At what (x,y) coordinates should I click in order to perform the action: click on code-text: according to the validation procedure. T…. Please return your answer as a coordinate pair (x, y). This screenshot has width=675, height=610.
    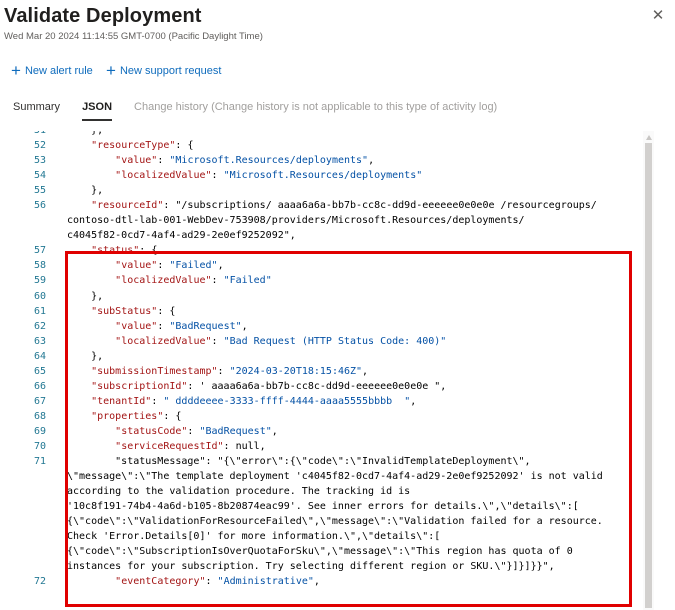
    Looking at the image, I should click on (239, 492).